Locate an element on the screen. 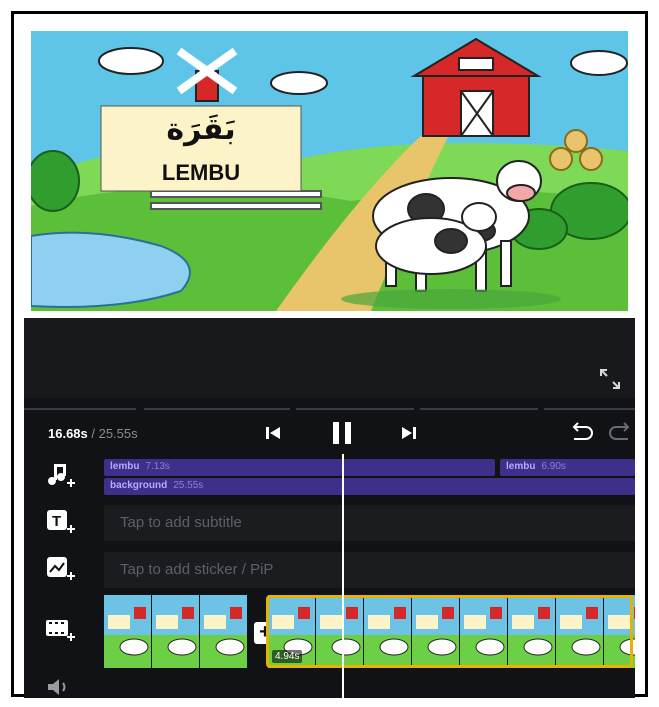 Image resolution: width=659 pixels, height=707 pixels. subtitle-track: Tap to add subtitle is located at coordinates (369, 523).